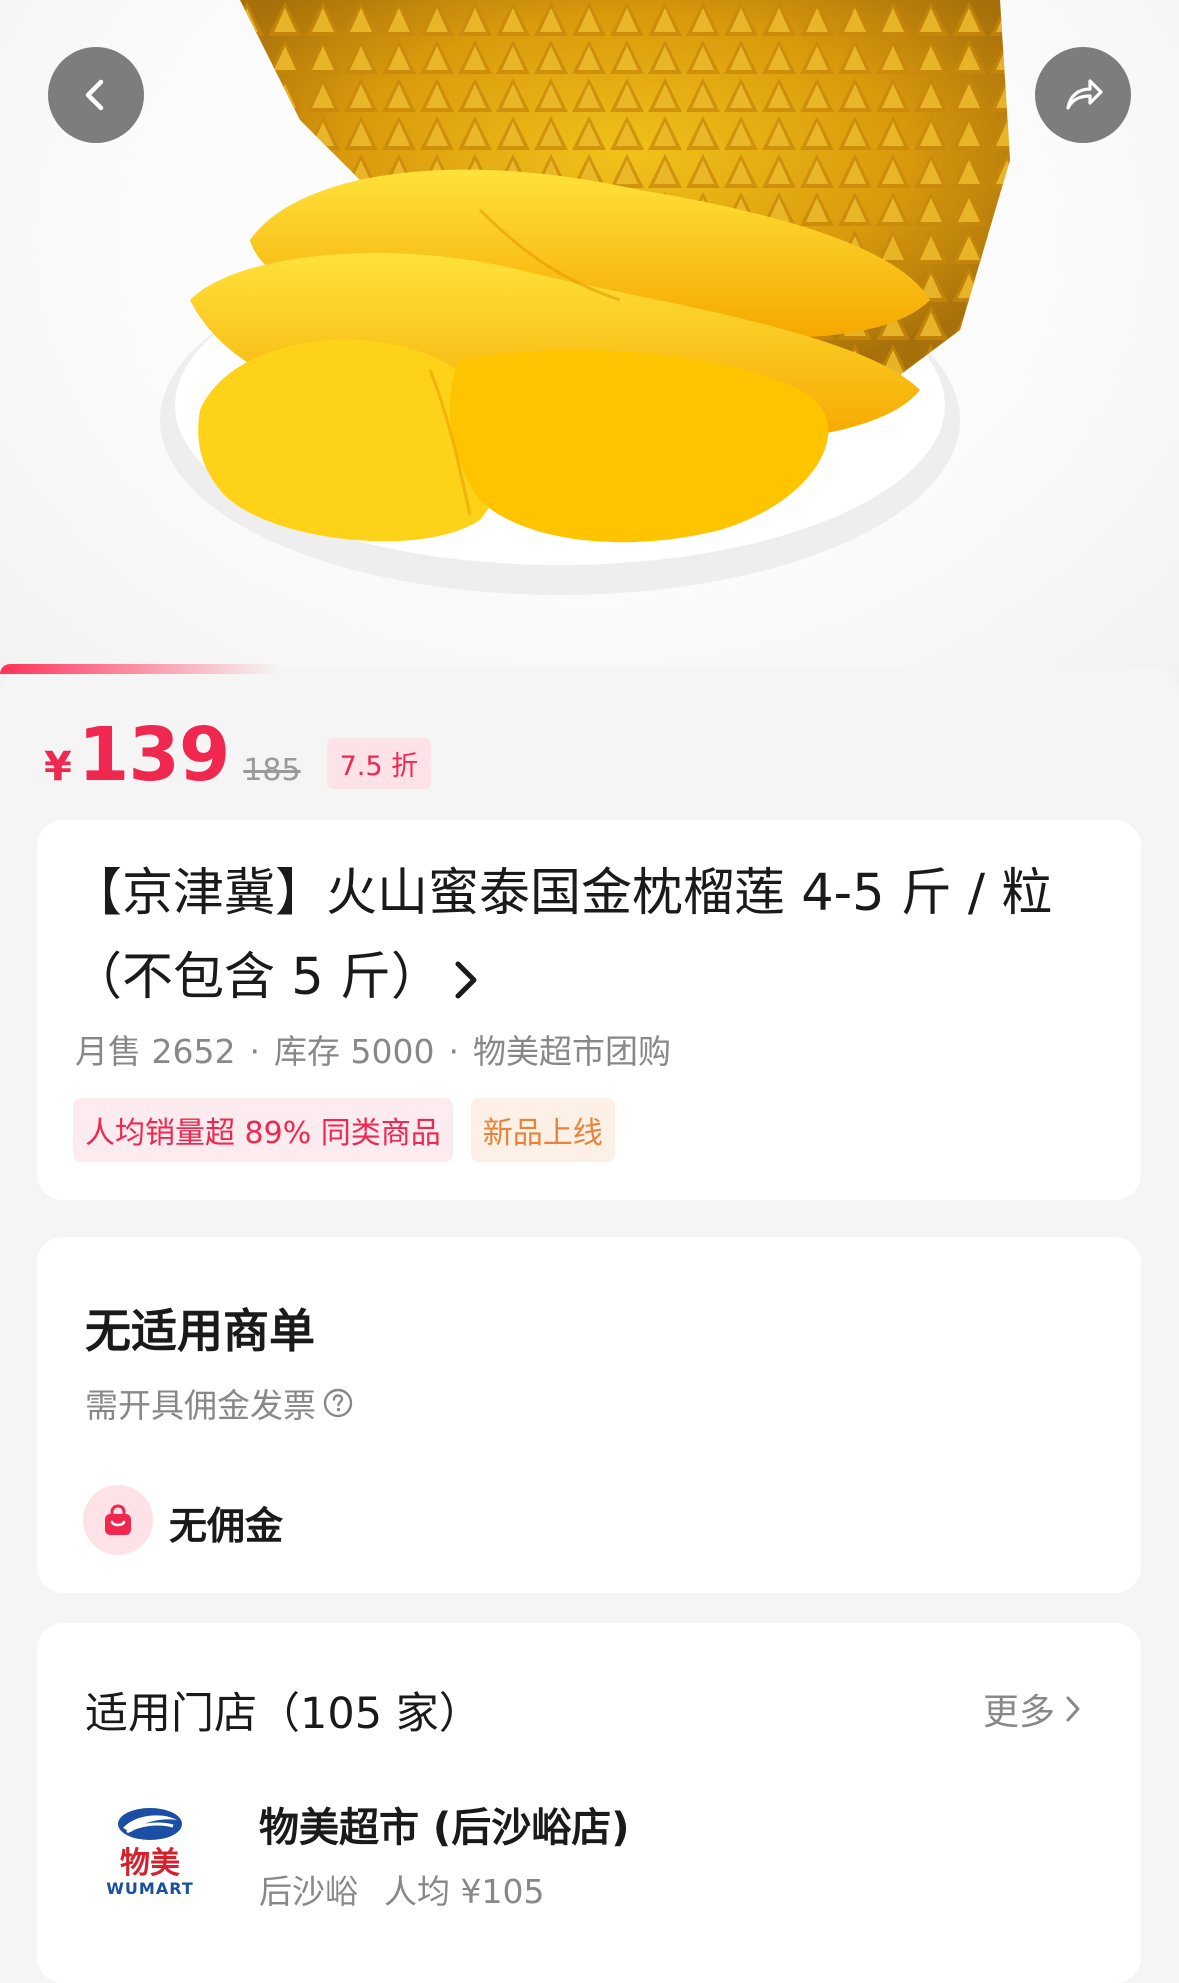  What do you see at coordinates (150, 1863) in the screenshot?
I see `store-logo-text: 物美` at bounding box center [150, 1863].